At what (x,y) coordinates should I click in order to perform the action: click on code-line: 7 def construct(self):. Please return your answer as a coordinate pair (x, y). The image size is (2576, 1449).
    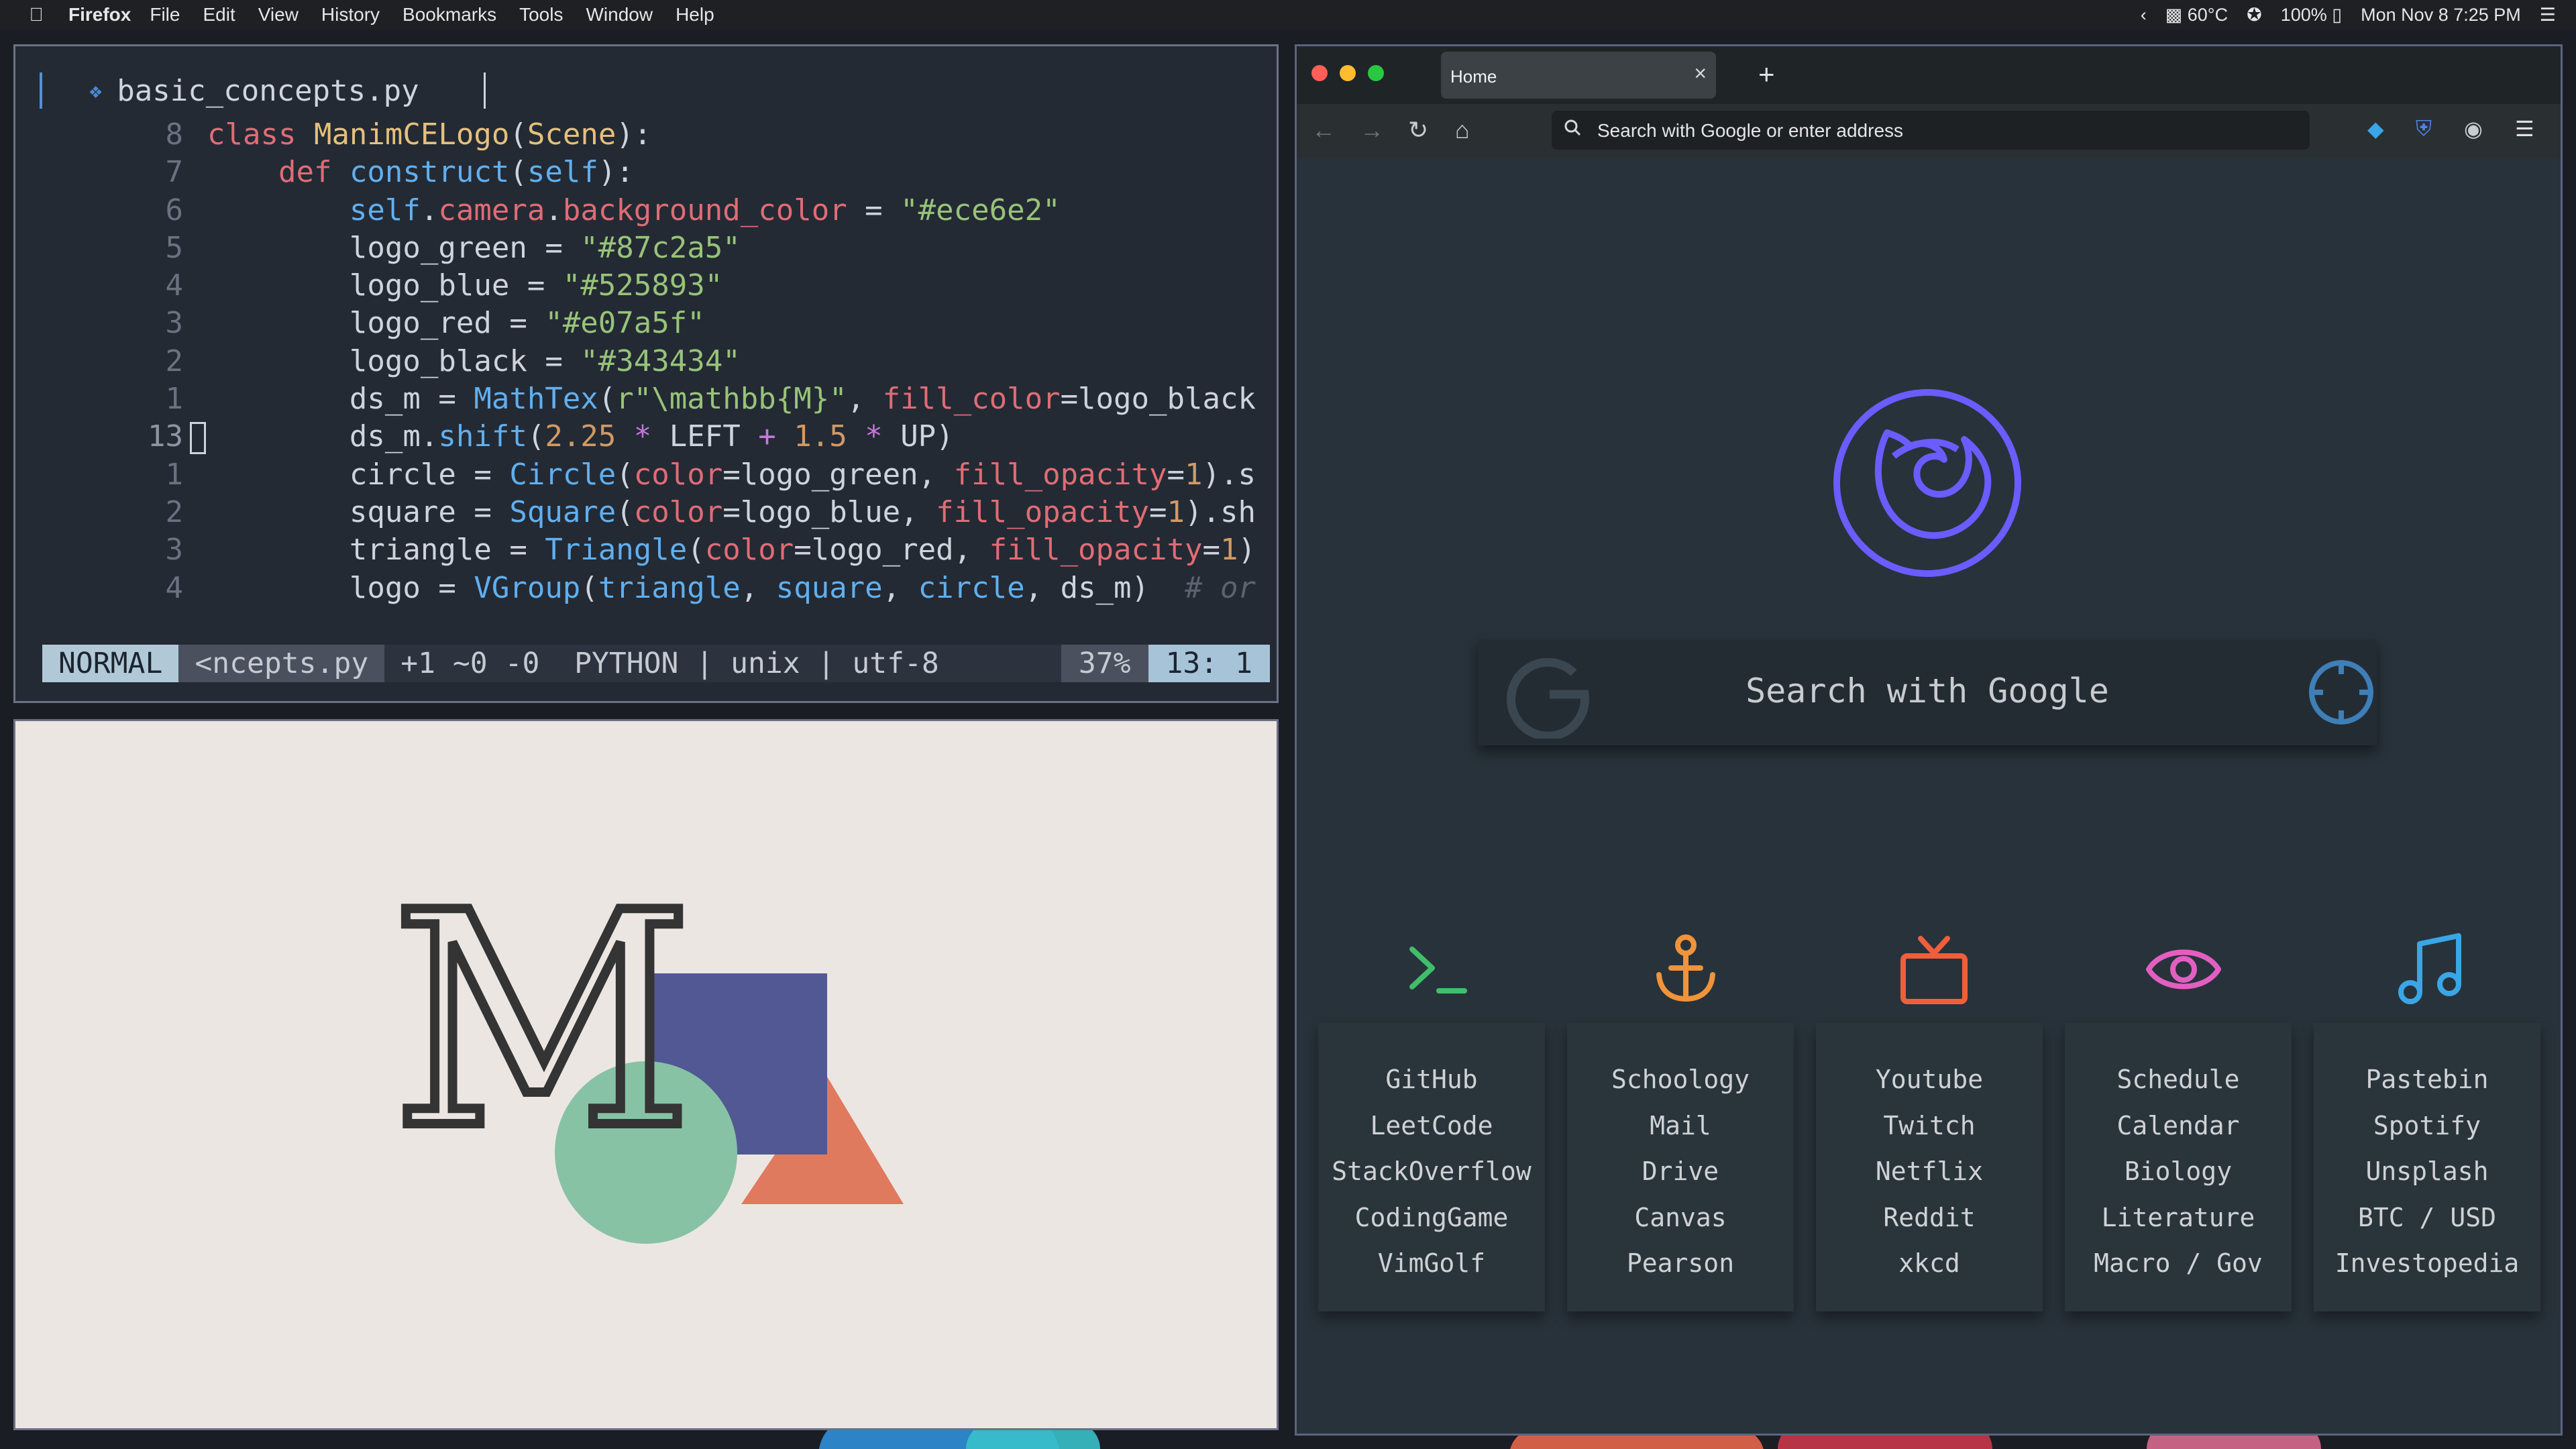
    Looking at the image, I should click on (659, 172).